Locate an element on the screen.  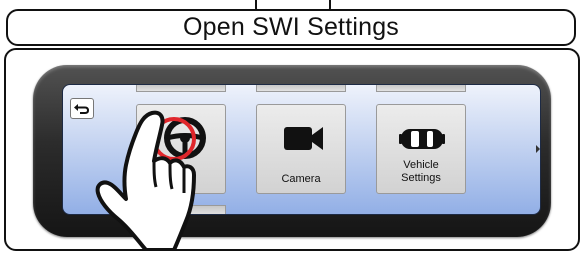
scroll-right-icon is located at coordinates (538, 149).